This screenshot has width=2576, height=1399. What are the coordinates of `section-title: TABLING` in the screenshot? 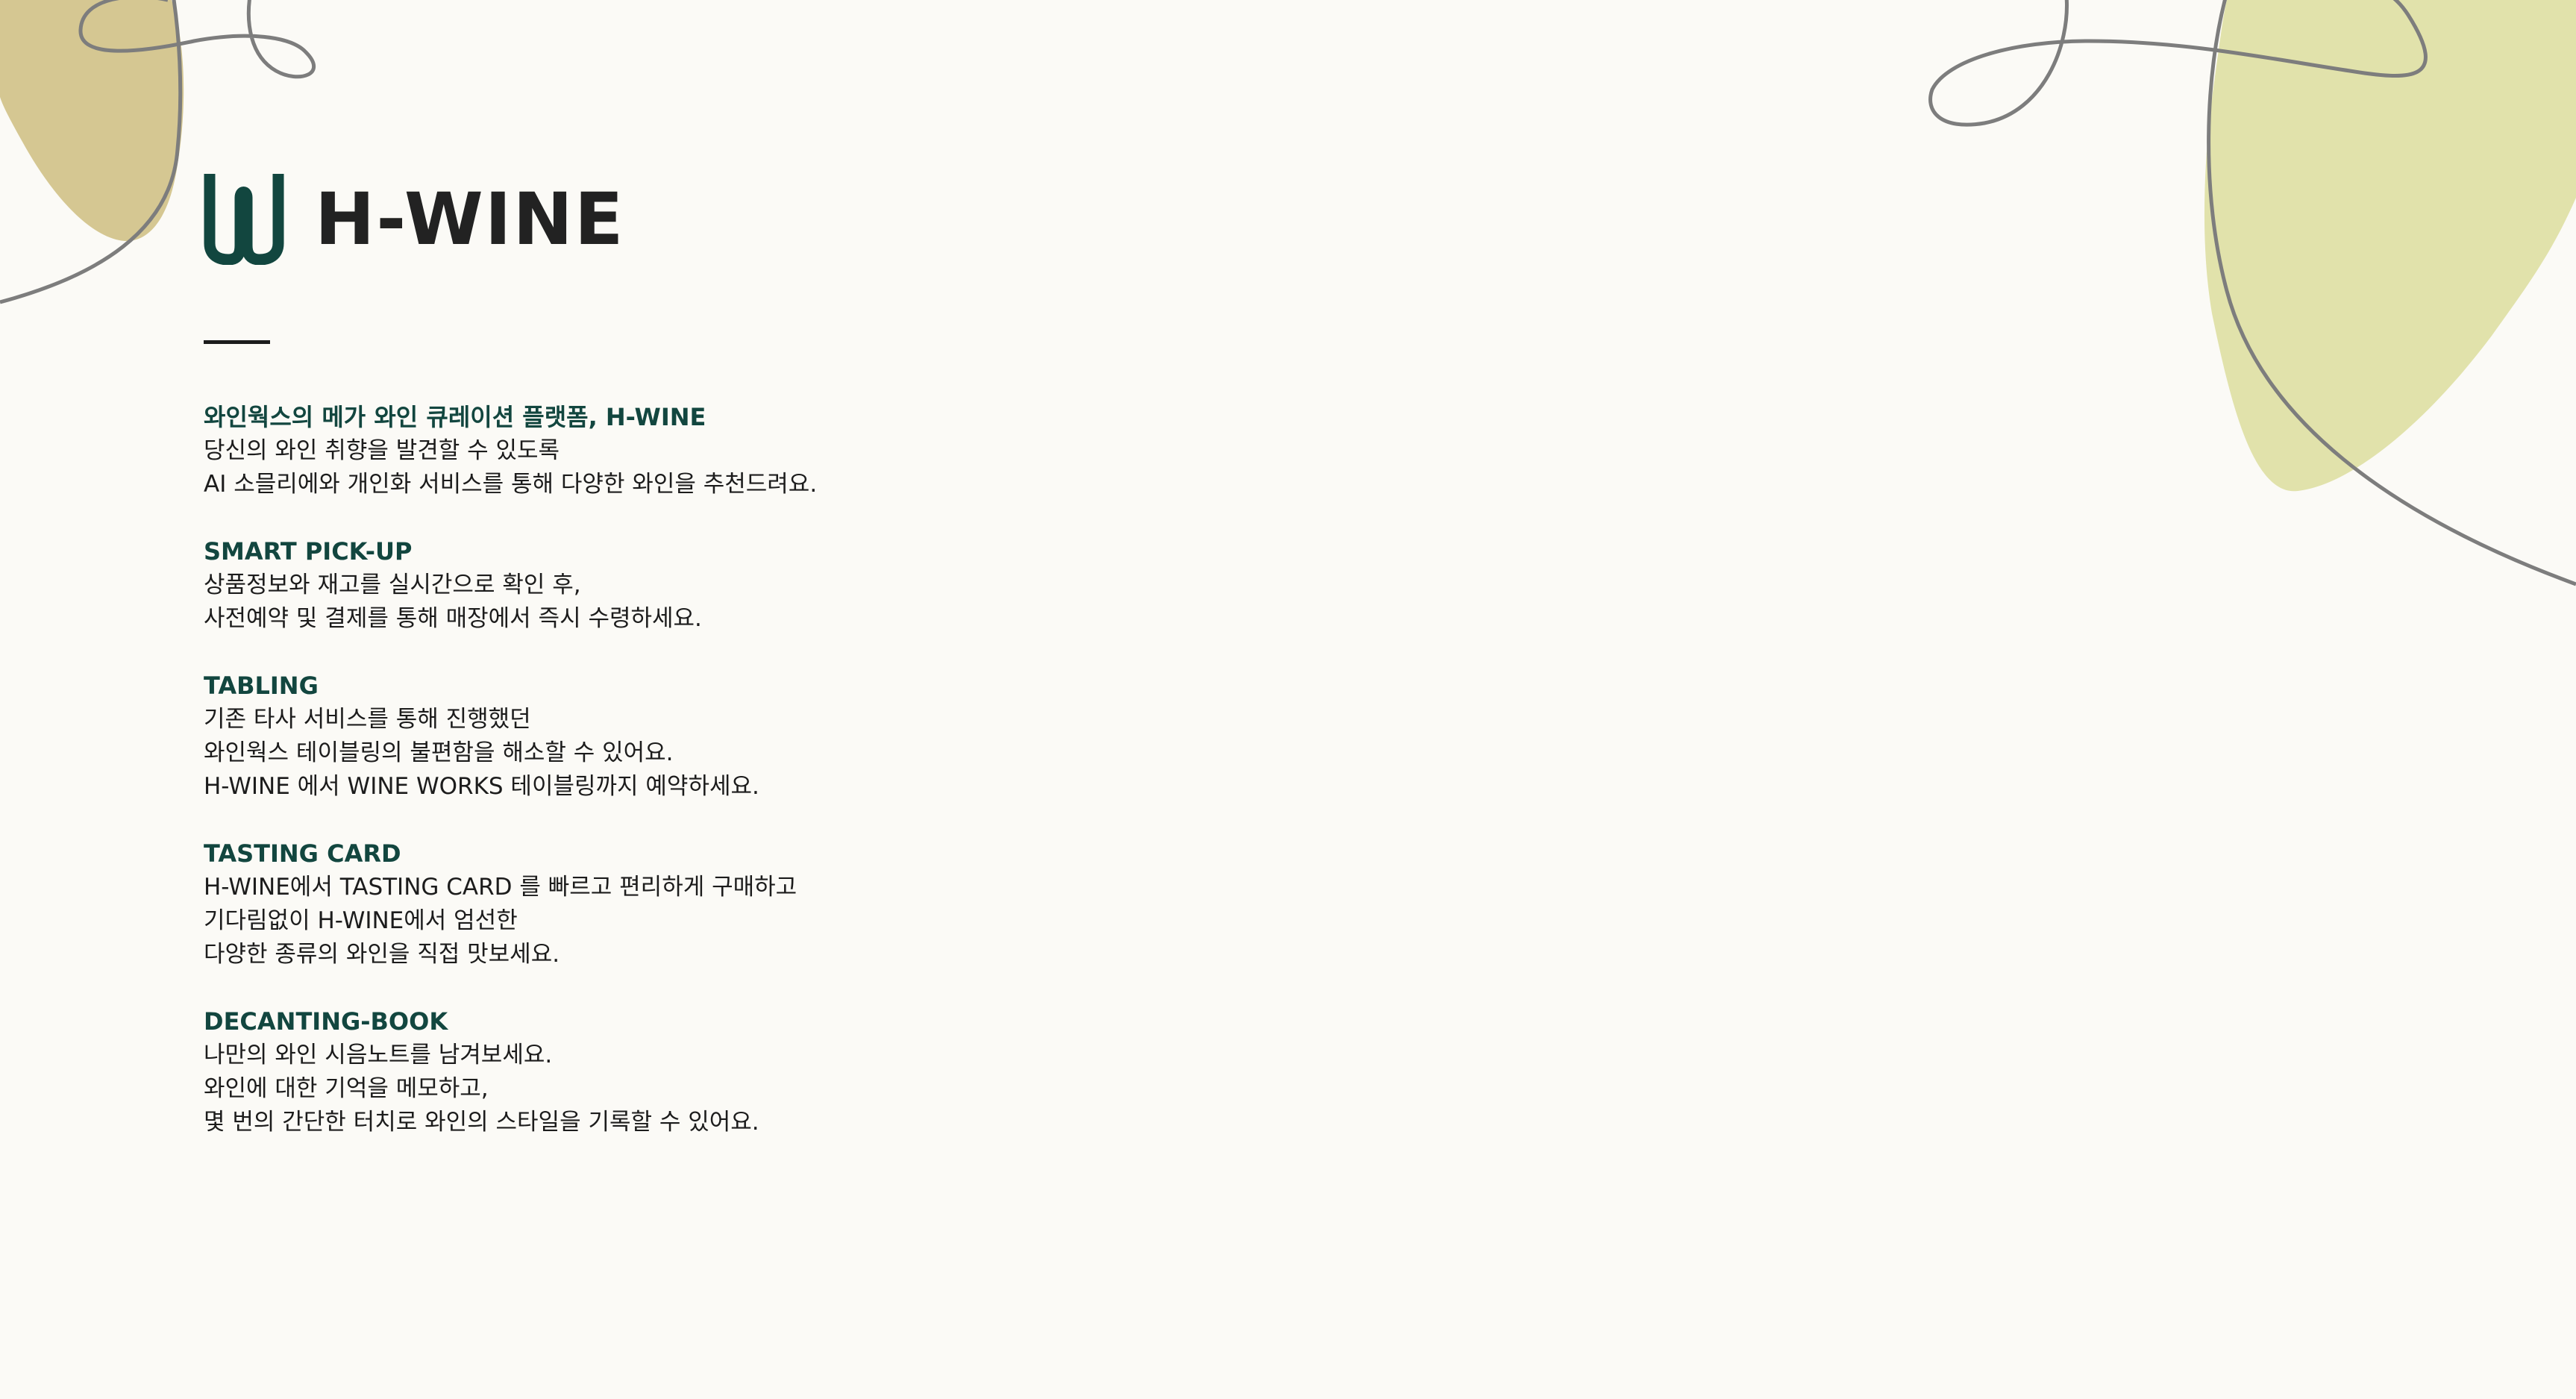 It's located at (261, 686).